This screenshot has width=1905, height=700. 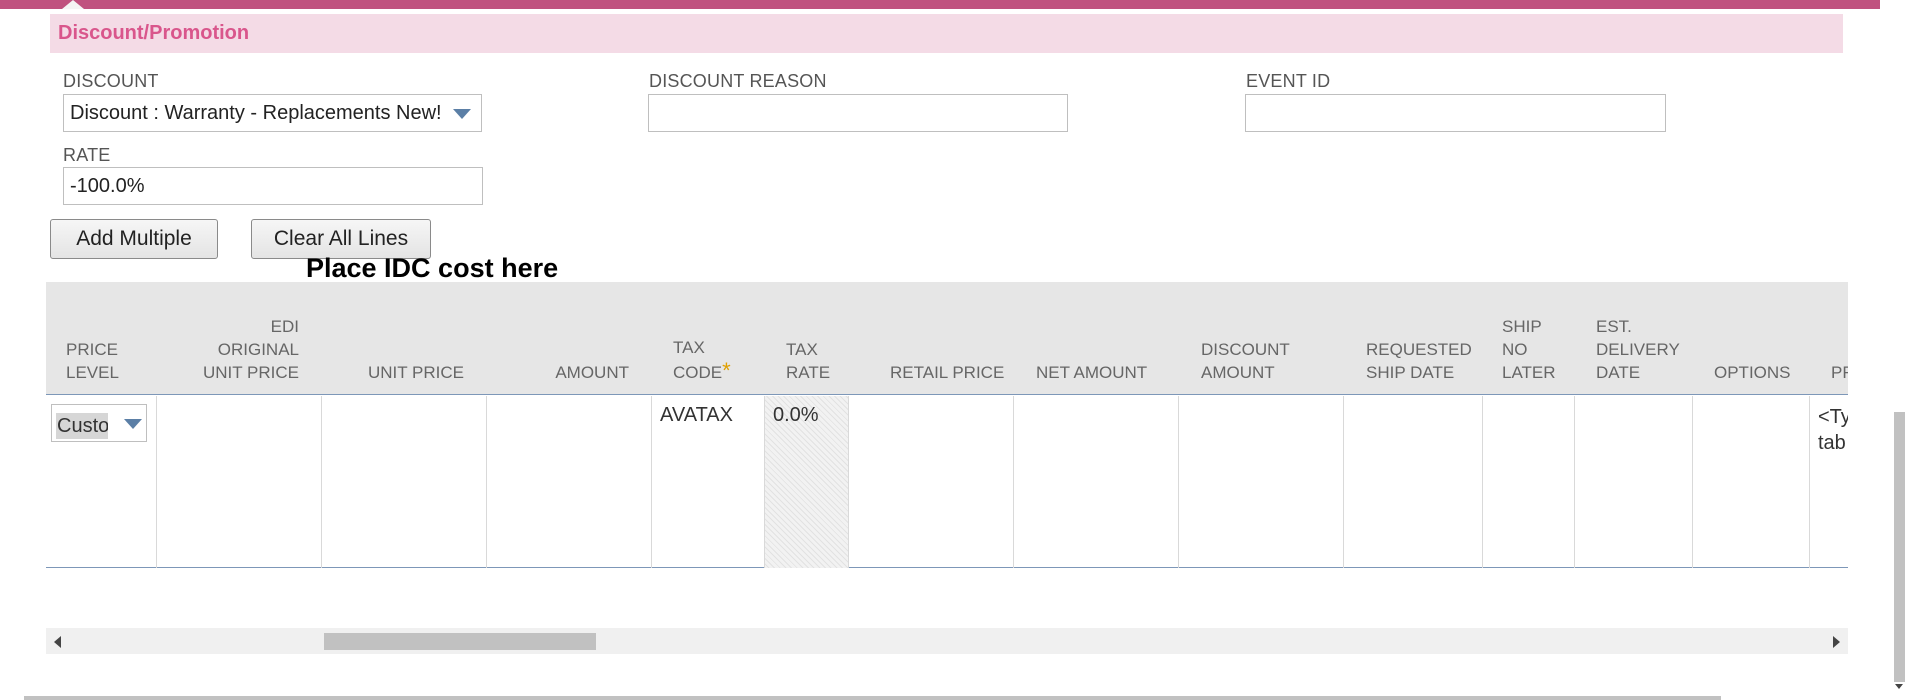 I want to click on discount-label: DISCOUNT, so click(x=111, y=81).